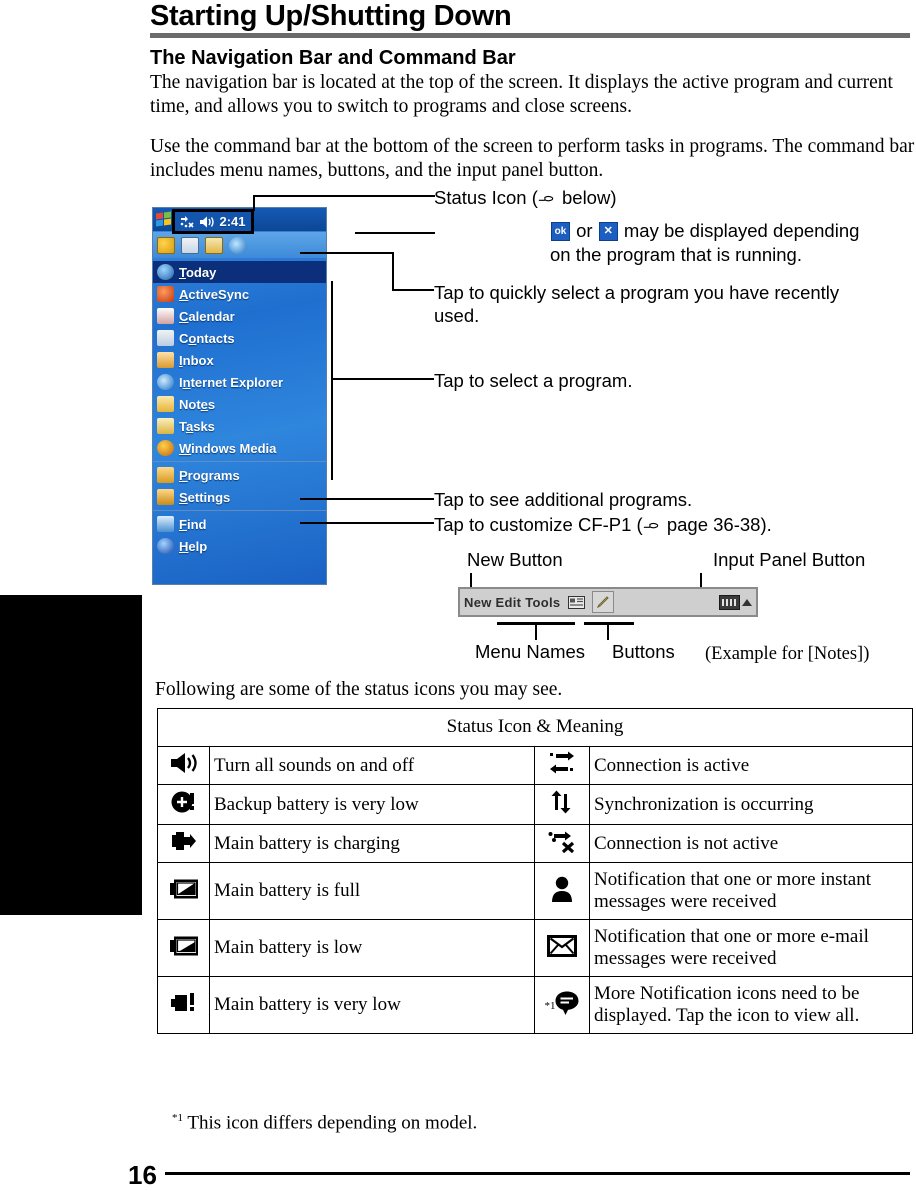  Describe the element at coordinates (393, 271) in the screenshot. I see `connector-recent-v` at that location.